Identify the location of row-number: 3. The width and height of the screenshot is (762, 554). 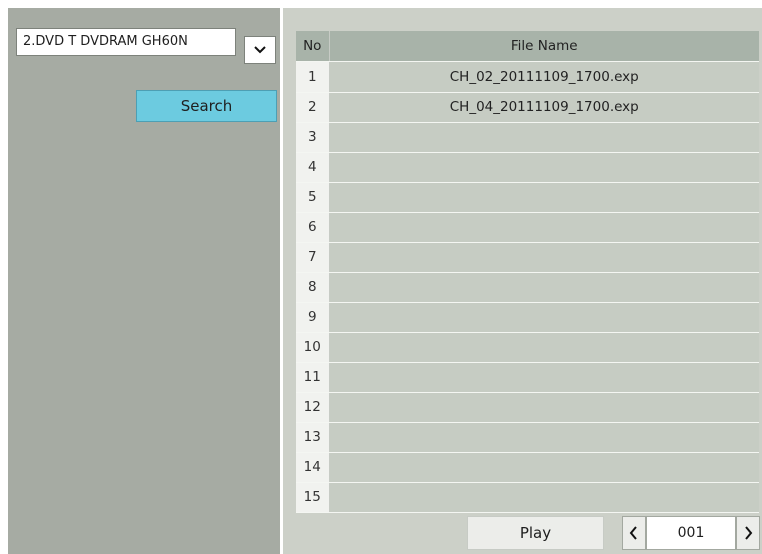
(313, 137).